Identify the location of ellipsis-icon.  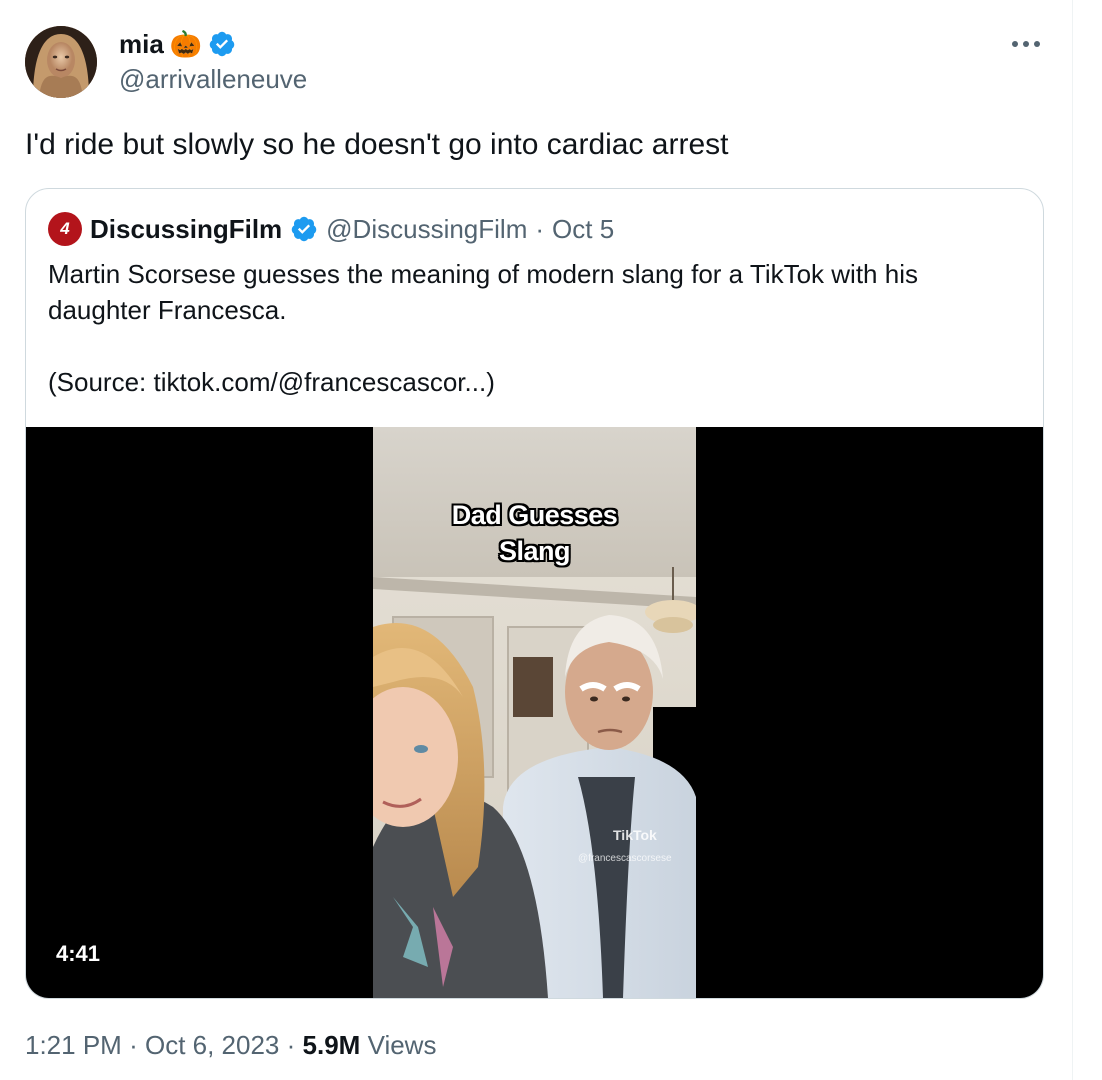
(1026, 44).